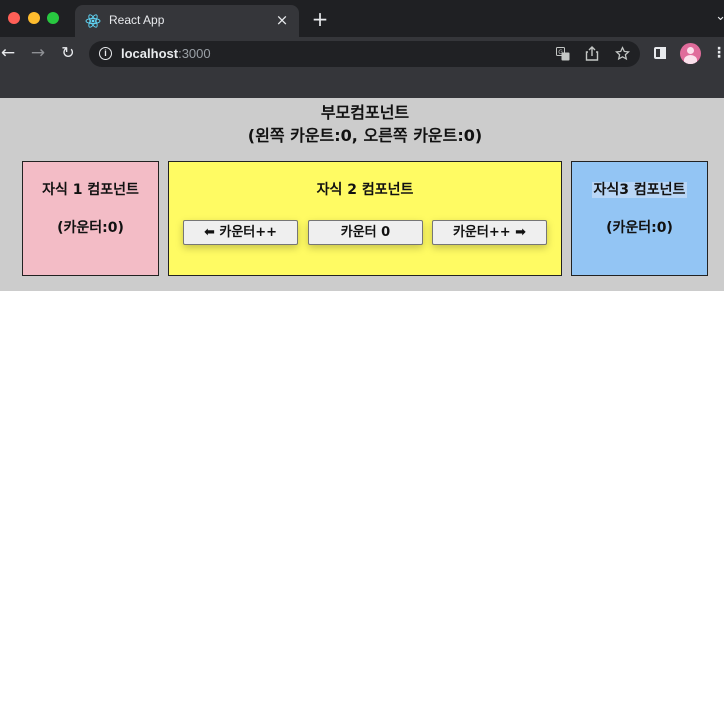 The image size is (724, 718). What do you see at coordinates (53, 18) in the screenshot?
I see `maximize-window-button` at bounding box center [53, 18].